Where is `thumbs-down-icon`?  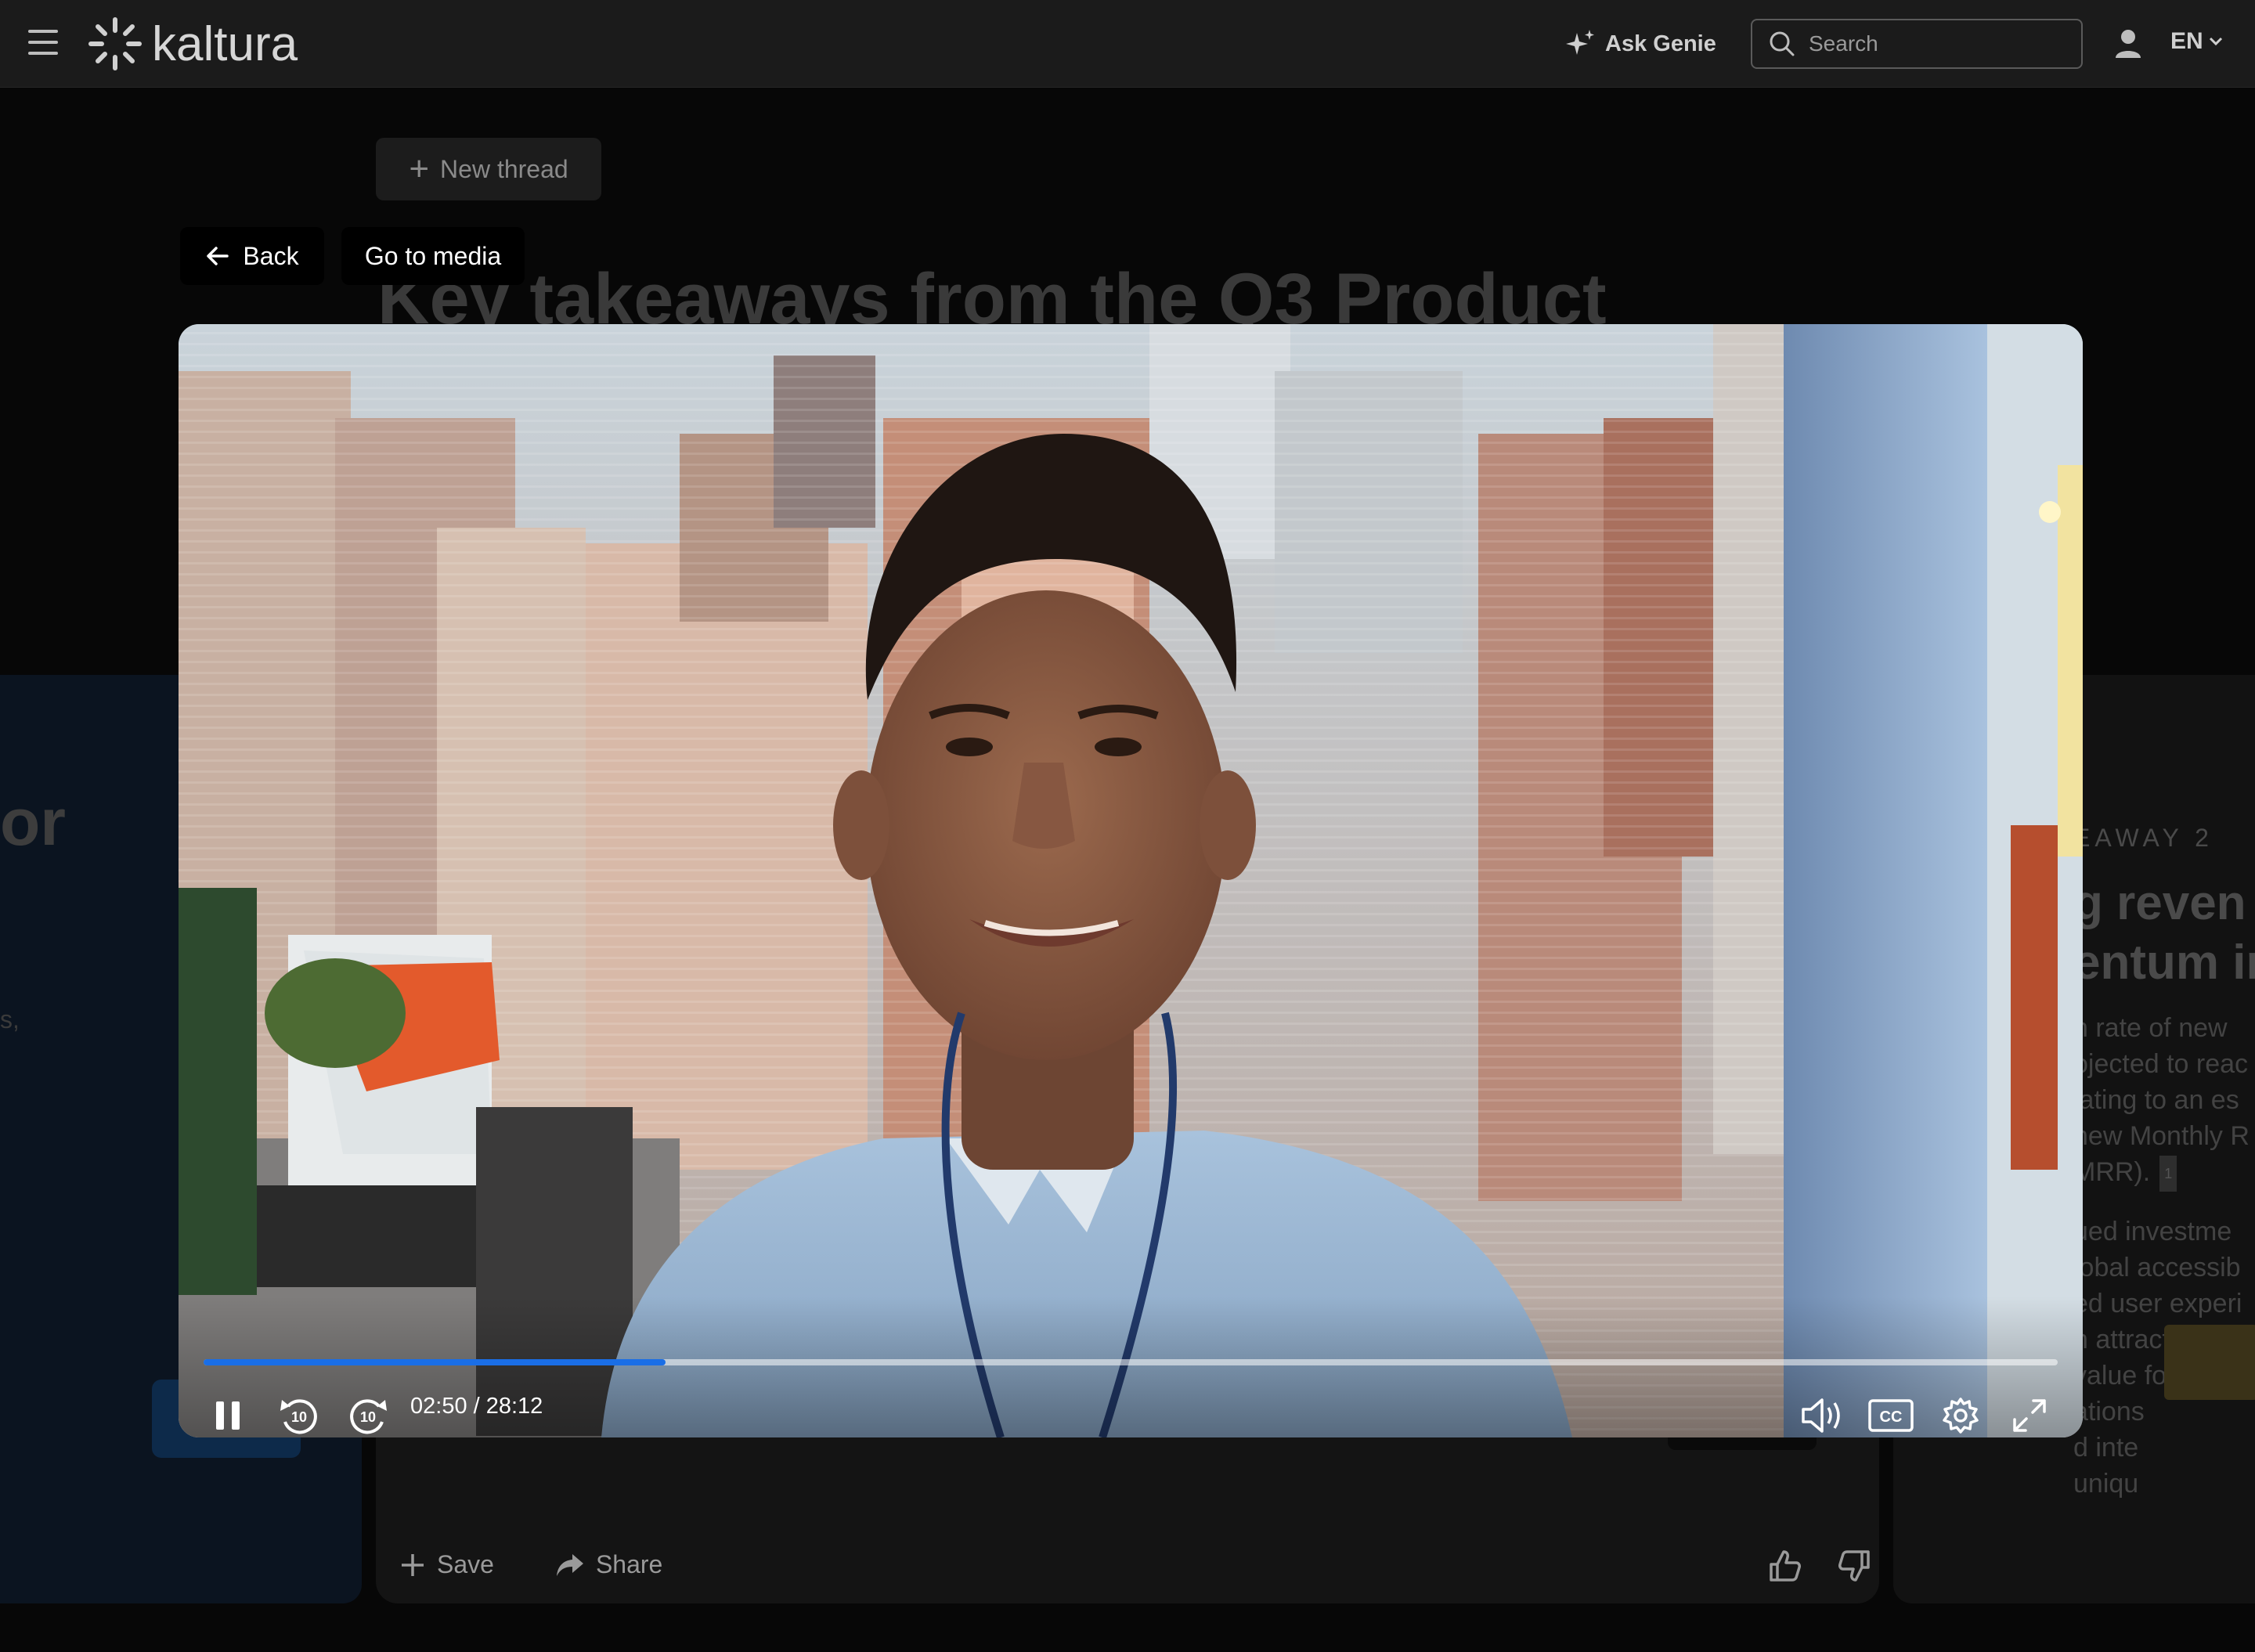 thumbs-down-icon is located at coordinates (1854, 1566).